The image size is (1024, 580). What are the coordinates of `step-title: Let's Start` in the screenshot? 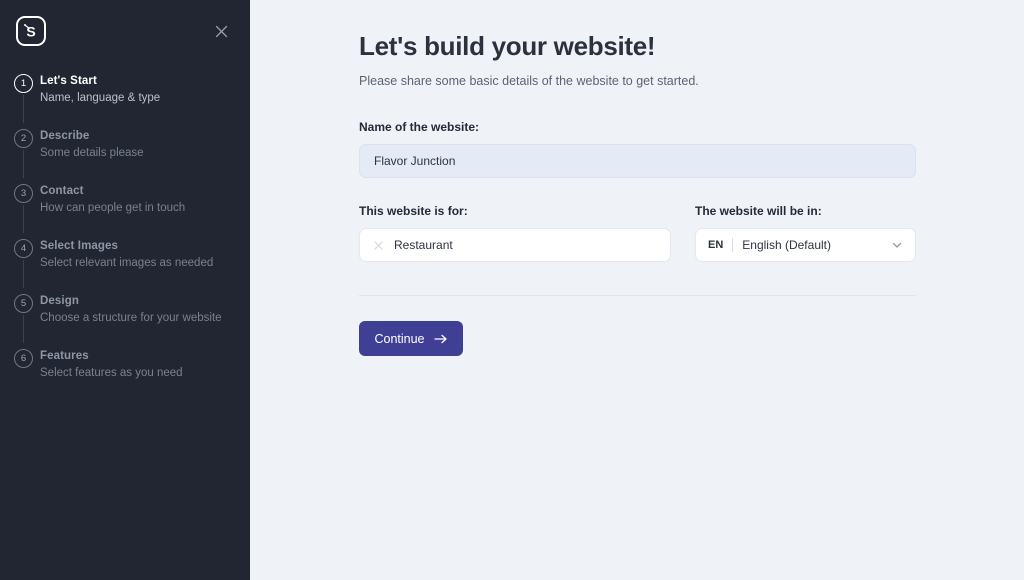 It's located at (68, 81).